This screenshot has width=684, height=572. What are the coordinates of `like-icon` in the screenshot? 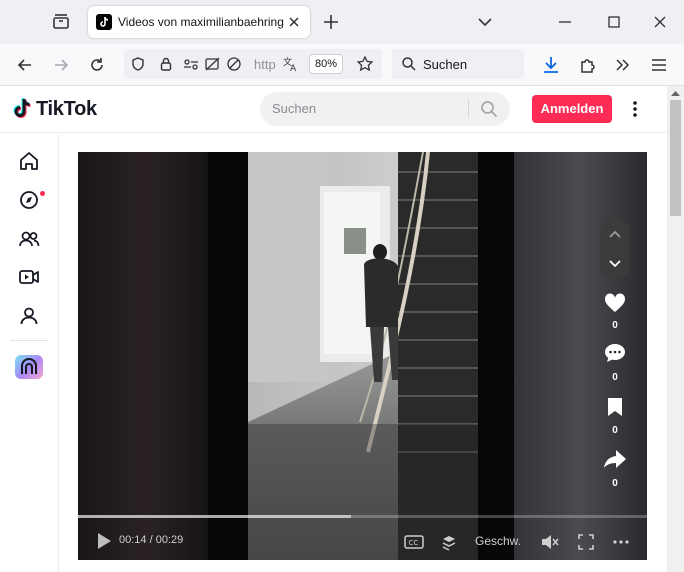 It's located at (615, 303).